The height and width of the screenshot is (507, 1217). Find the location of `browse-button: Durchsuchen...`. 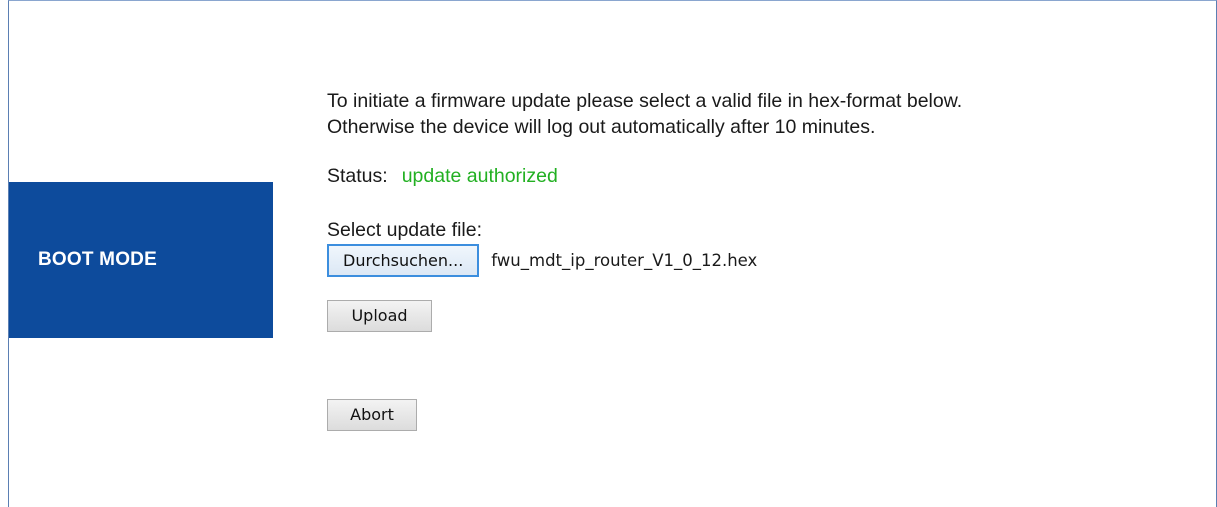

browse-button: Durchsuchen... is located at coordinates (403, 260).